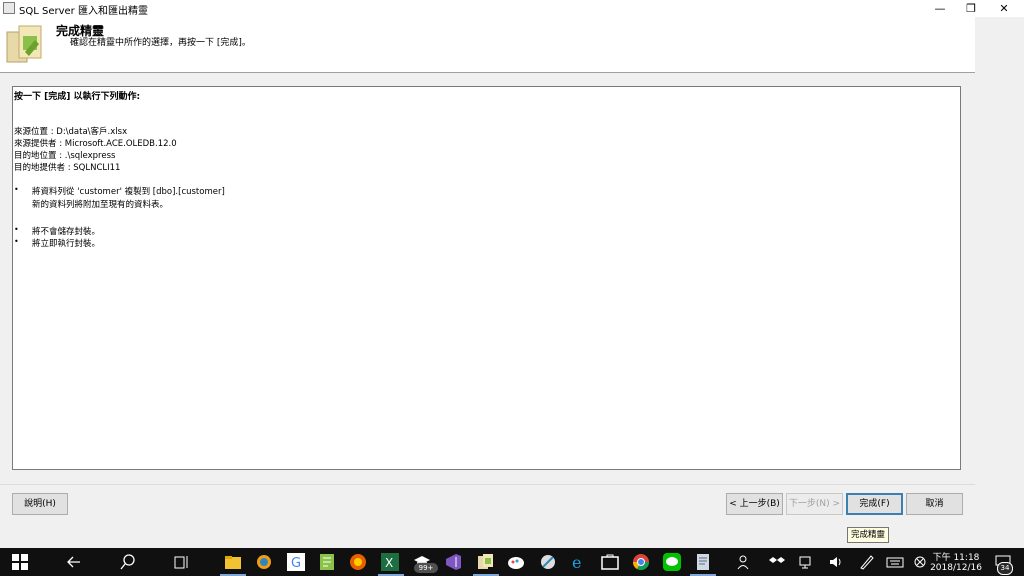  I want to click on action-run-now: 將立即執行封裝。, so click(66, 244).